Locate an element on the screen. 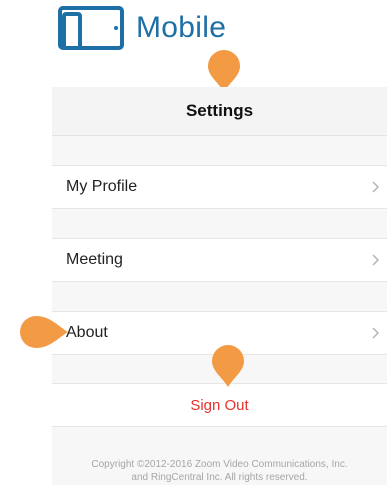 This screenshot has width=387, height=485. sign-out-button: Sign Out is located at coordinates (219, 405).